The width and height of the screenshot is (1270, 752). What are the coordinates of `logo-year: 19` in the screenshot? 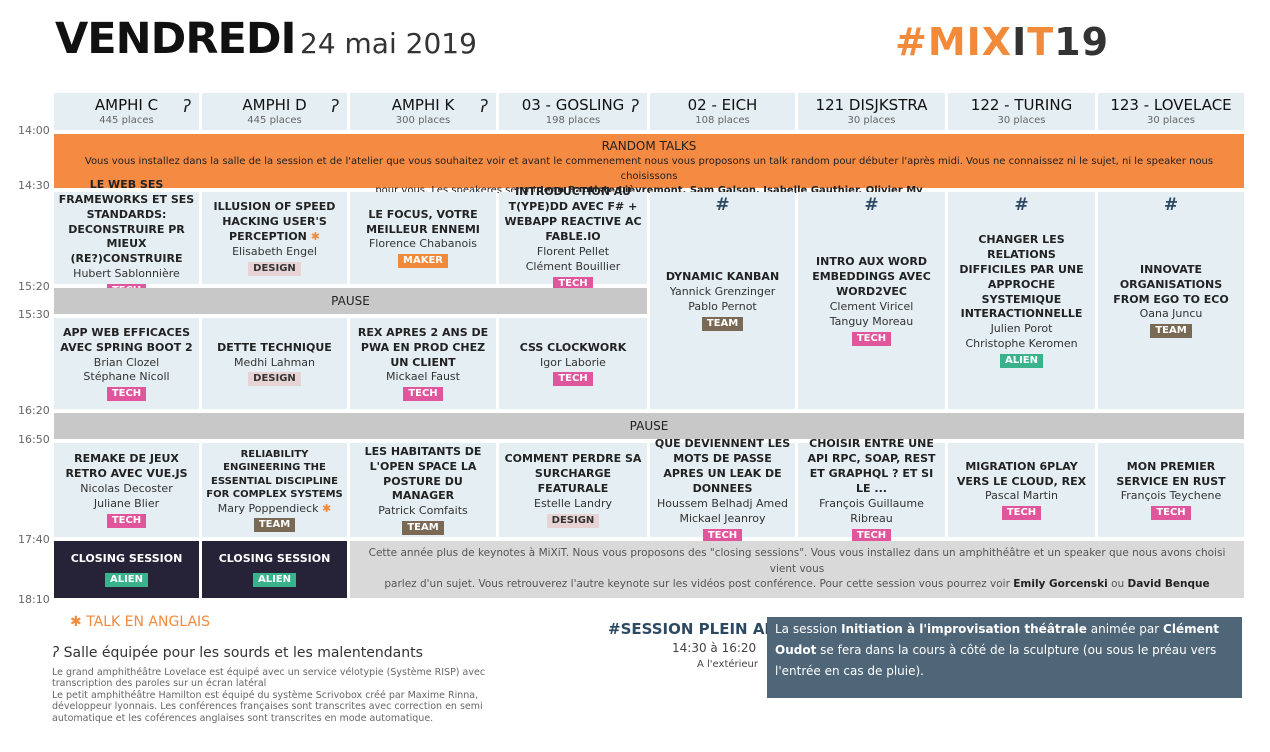 It's located at (1082, 42).